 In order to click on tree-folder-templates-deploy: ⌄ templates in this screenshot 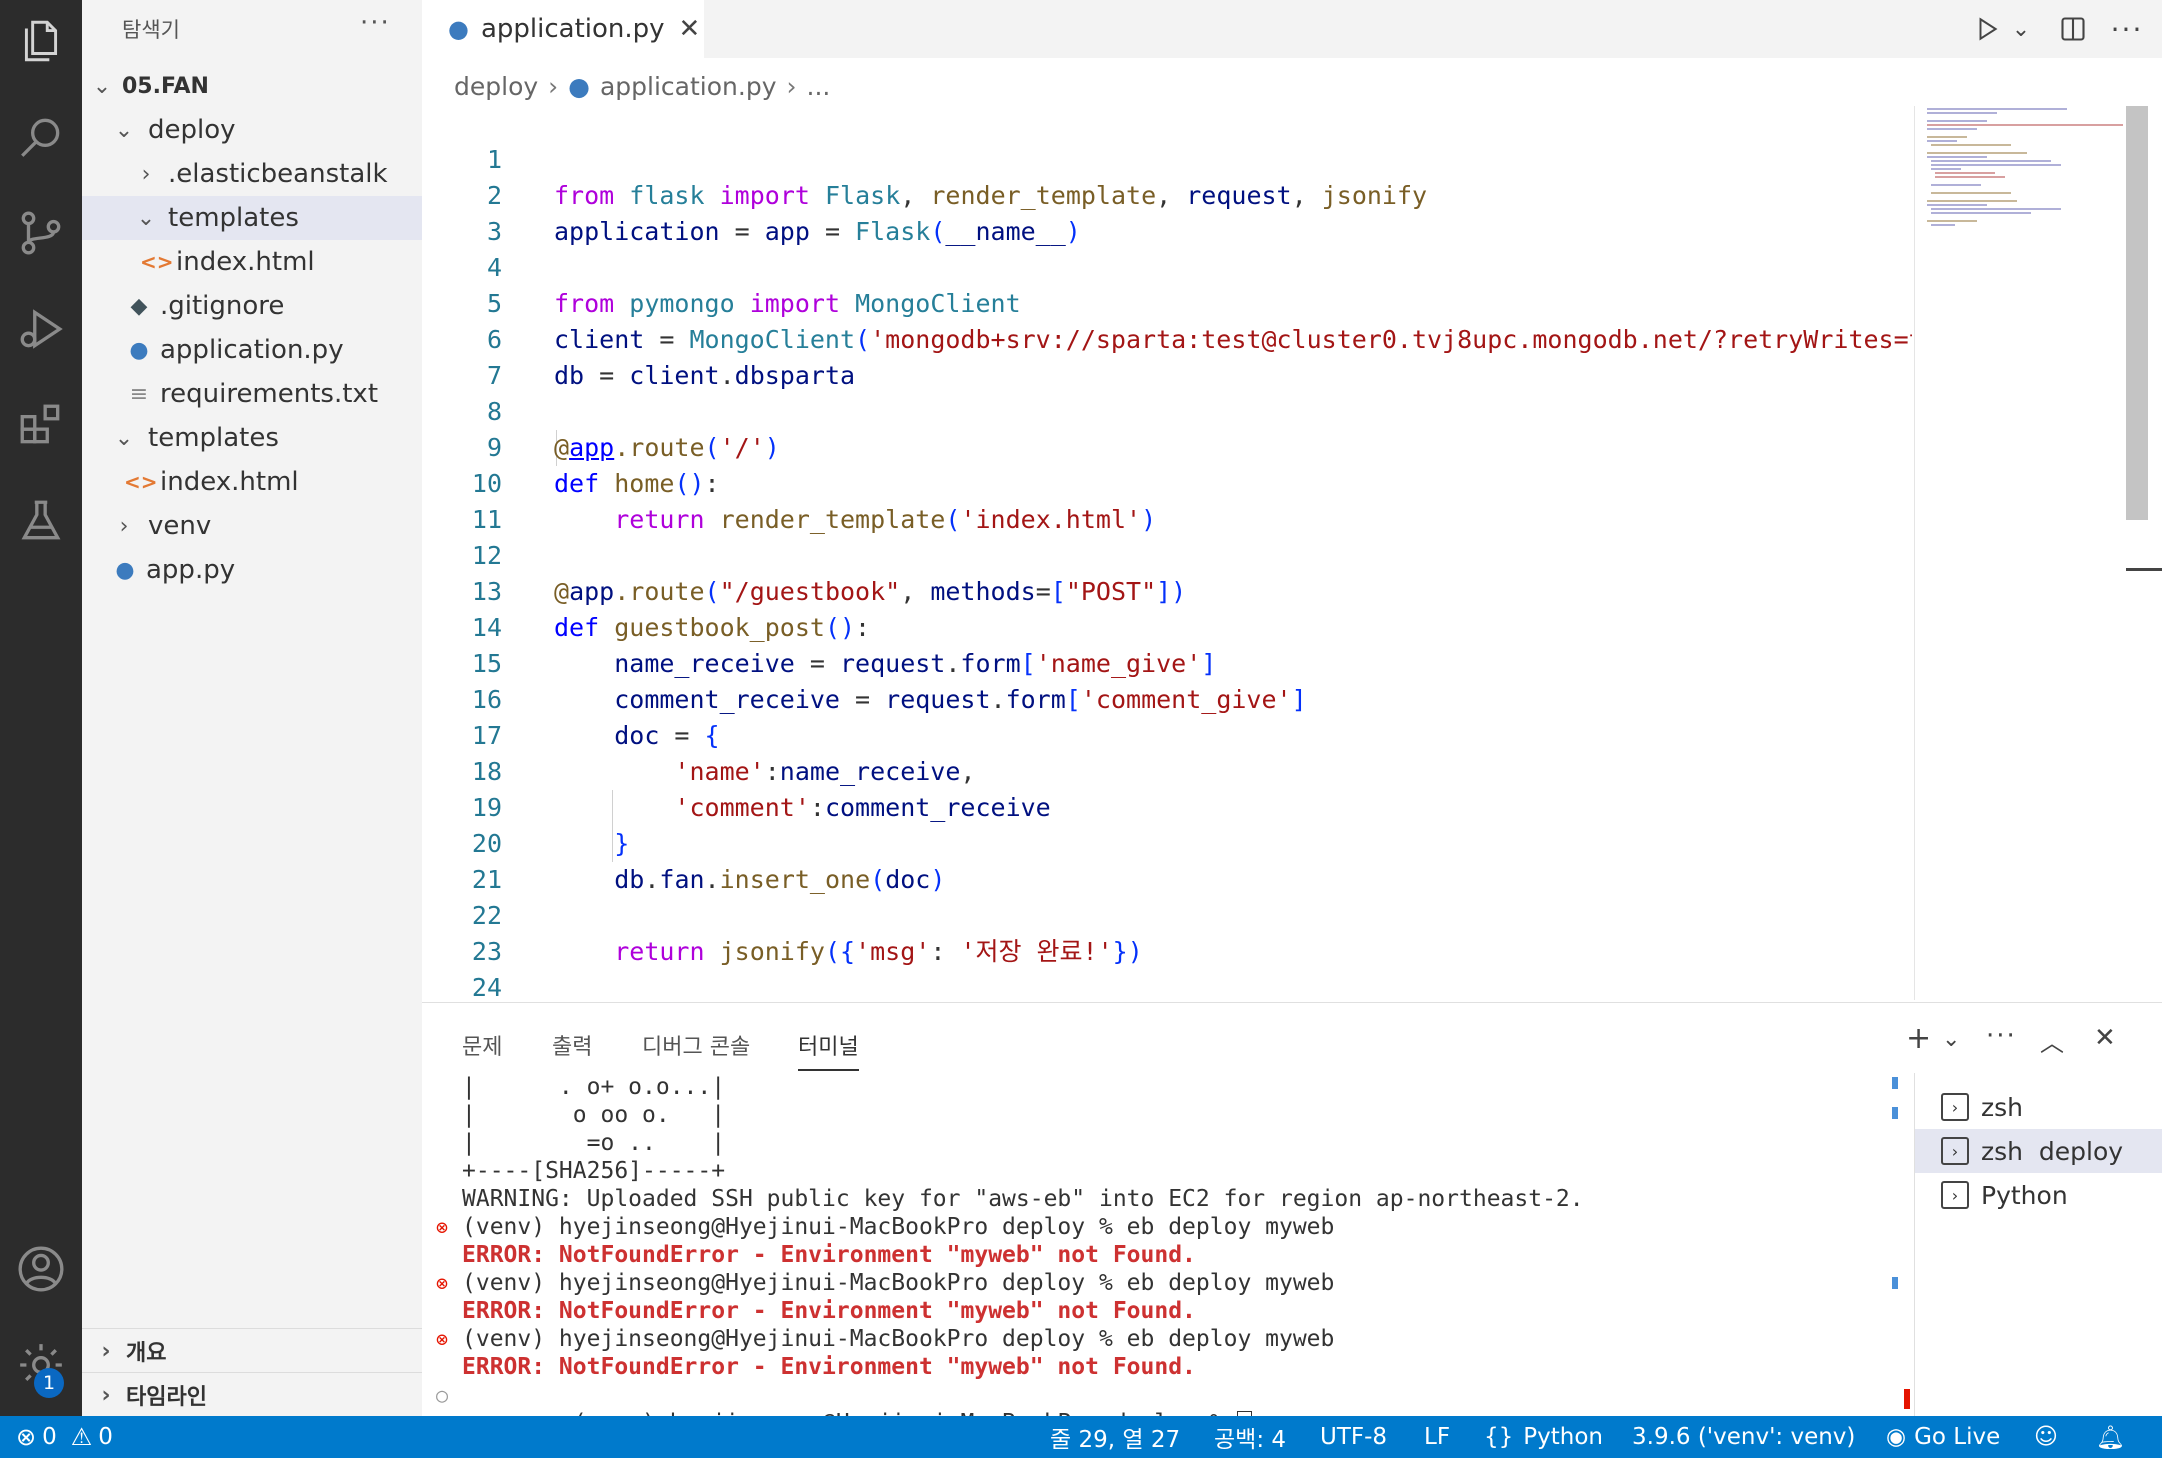, I will do `click(252, 218)`.